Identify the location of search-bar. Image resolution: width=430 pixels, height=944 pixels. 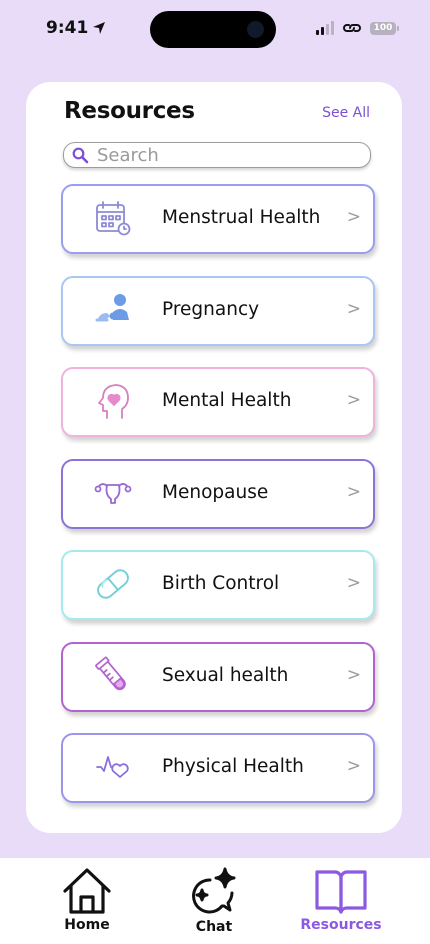
(217, 155).